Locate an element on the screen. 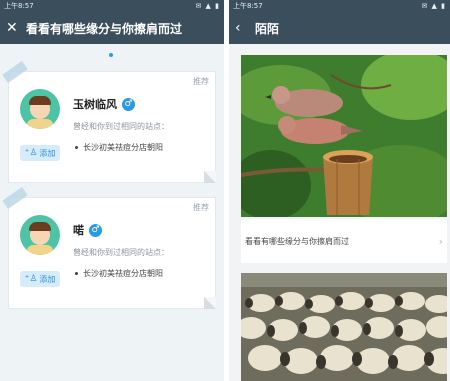 The width and height of the screenshot is (450, 381). user-name-text: 喏 is located at coordinates (78, 230).